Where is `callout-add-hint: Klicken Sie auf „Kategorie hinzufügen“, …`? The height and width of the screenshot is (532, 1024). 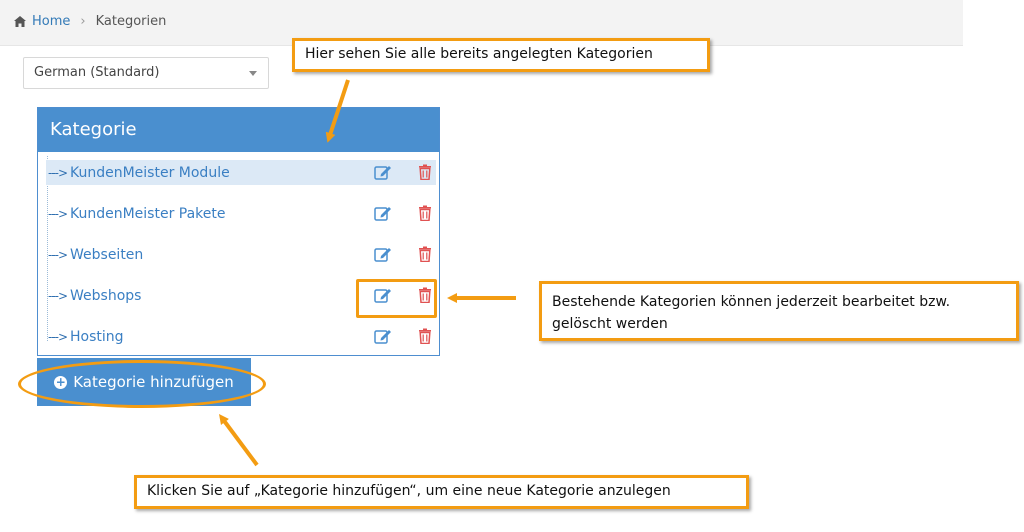 callout-add-hint: Klicken Sie auf „Kategorie hinzufügen“, … is located at coordinates (441, 492).